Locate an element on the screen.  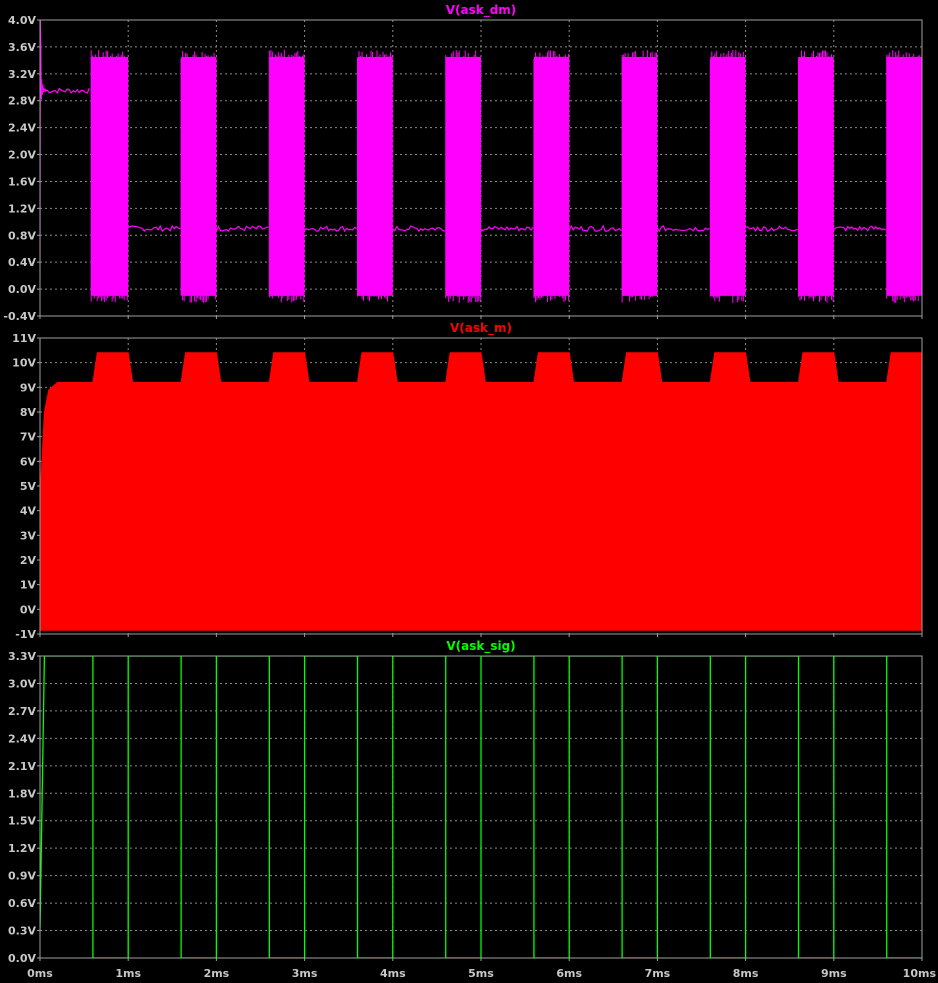
y-tick-label: 2.8V is located at coordinates (22, 101).